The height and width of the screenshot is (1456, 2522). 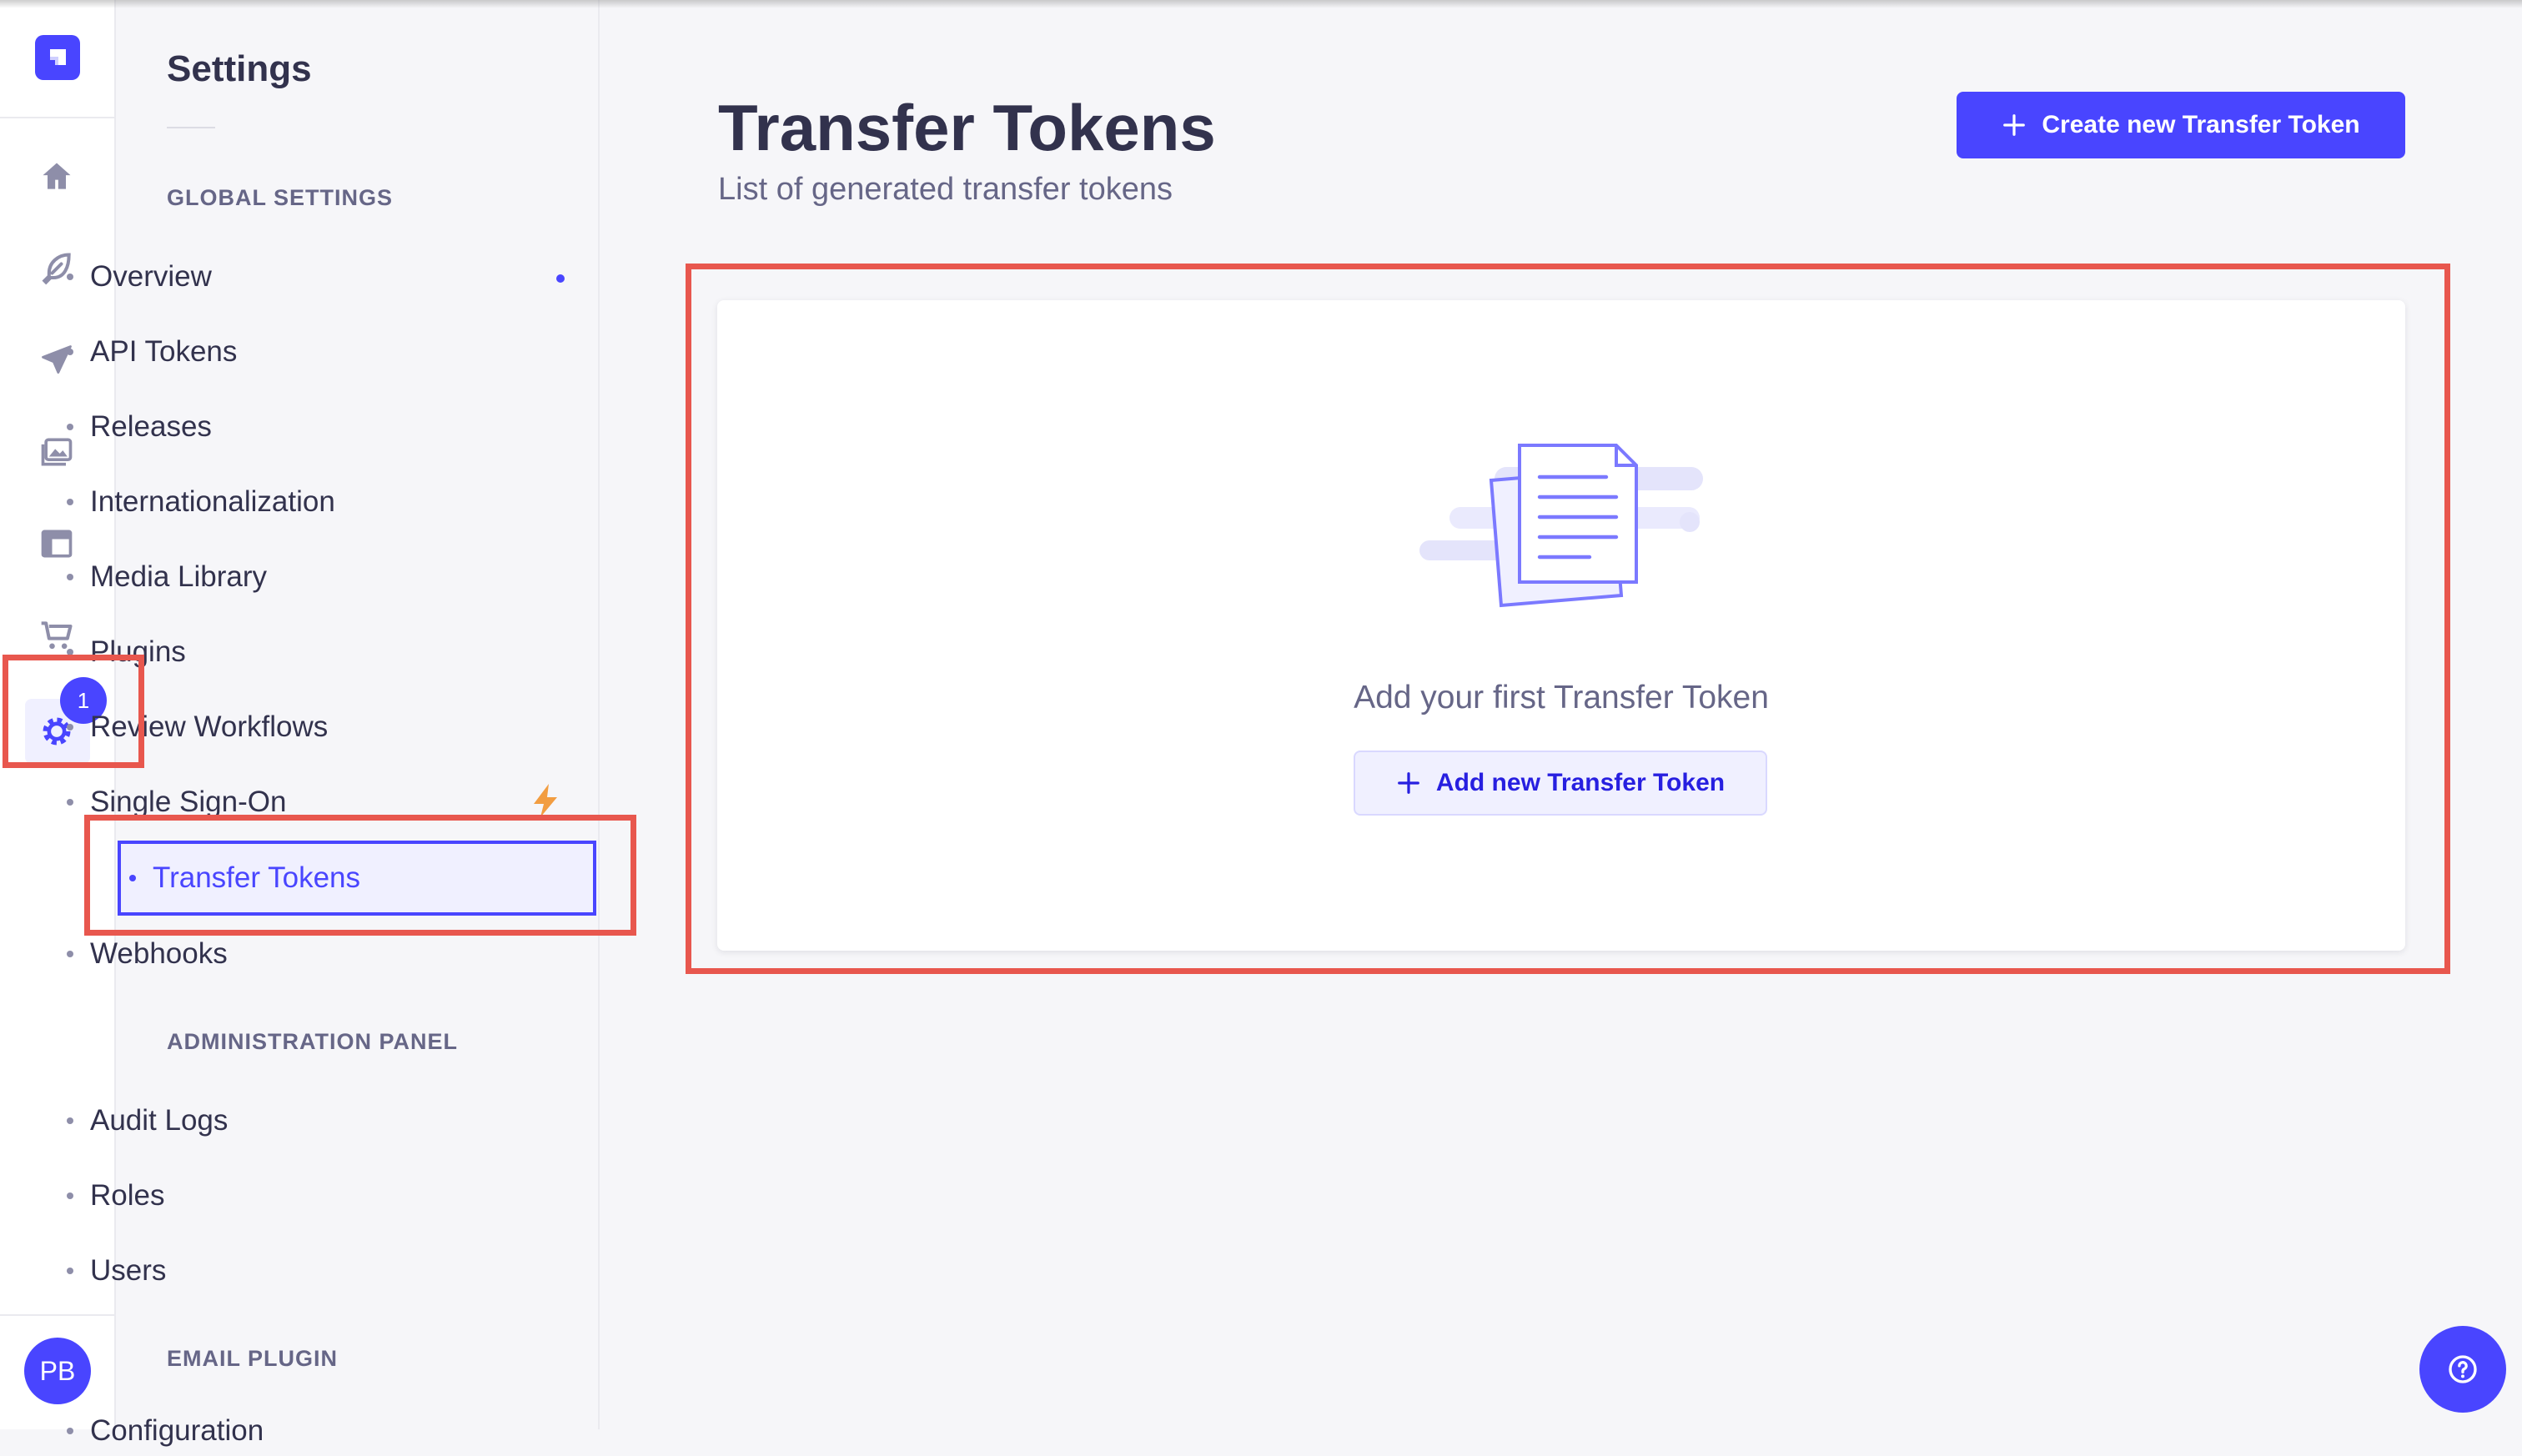 What do you see at coordinates (239, 68) in the screenshot?
I see `subnav-title: Settings` at bounding box center [239, 68].